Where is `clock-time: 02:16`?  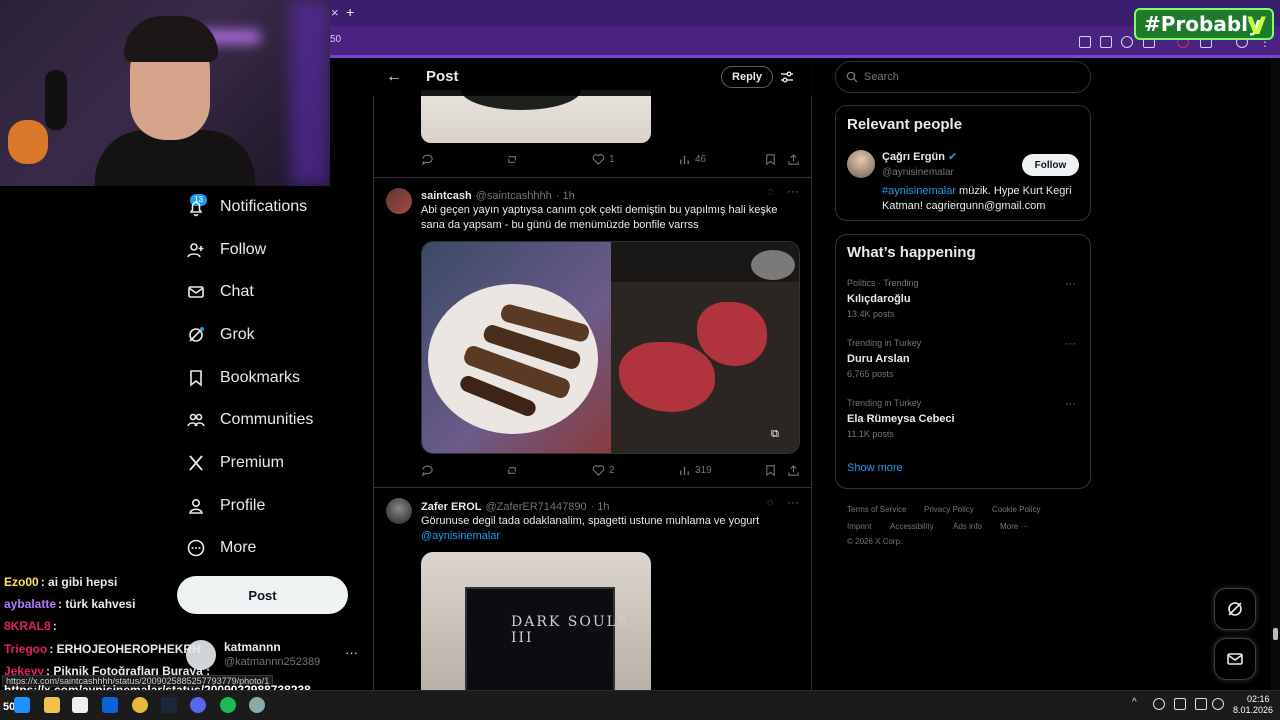
clock-time: 02:16 is located at coordinates (1258, 699).